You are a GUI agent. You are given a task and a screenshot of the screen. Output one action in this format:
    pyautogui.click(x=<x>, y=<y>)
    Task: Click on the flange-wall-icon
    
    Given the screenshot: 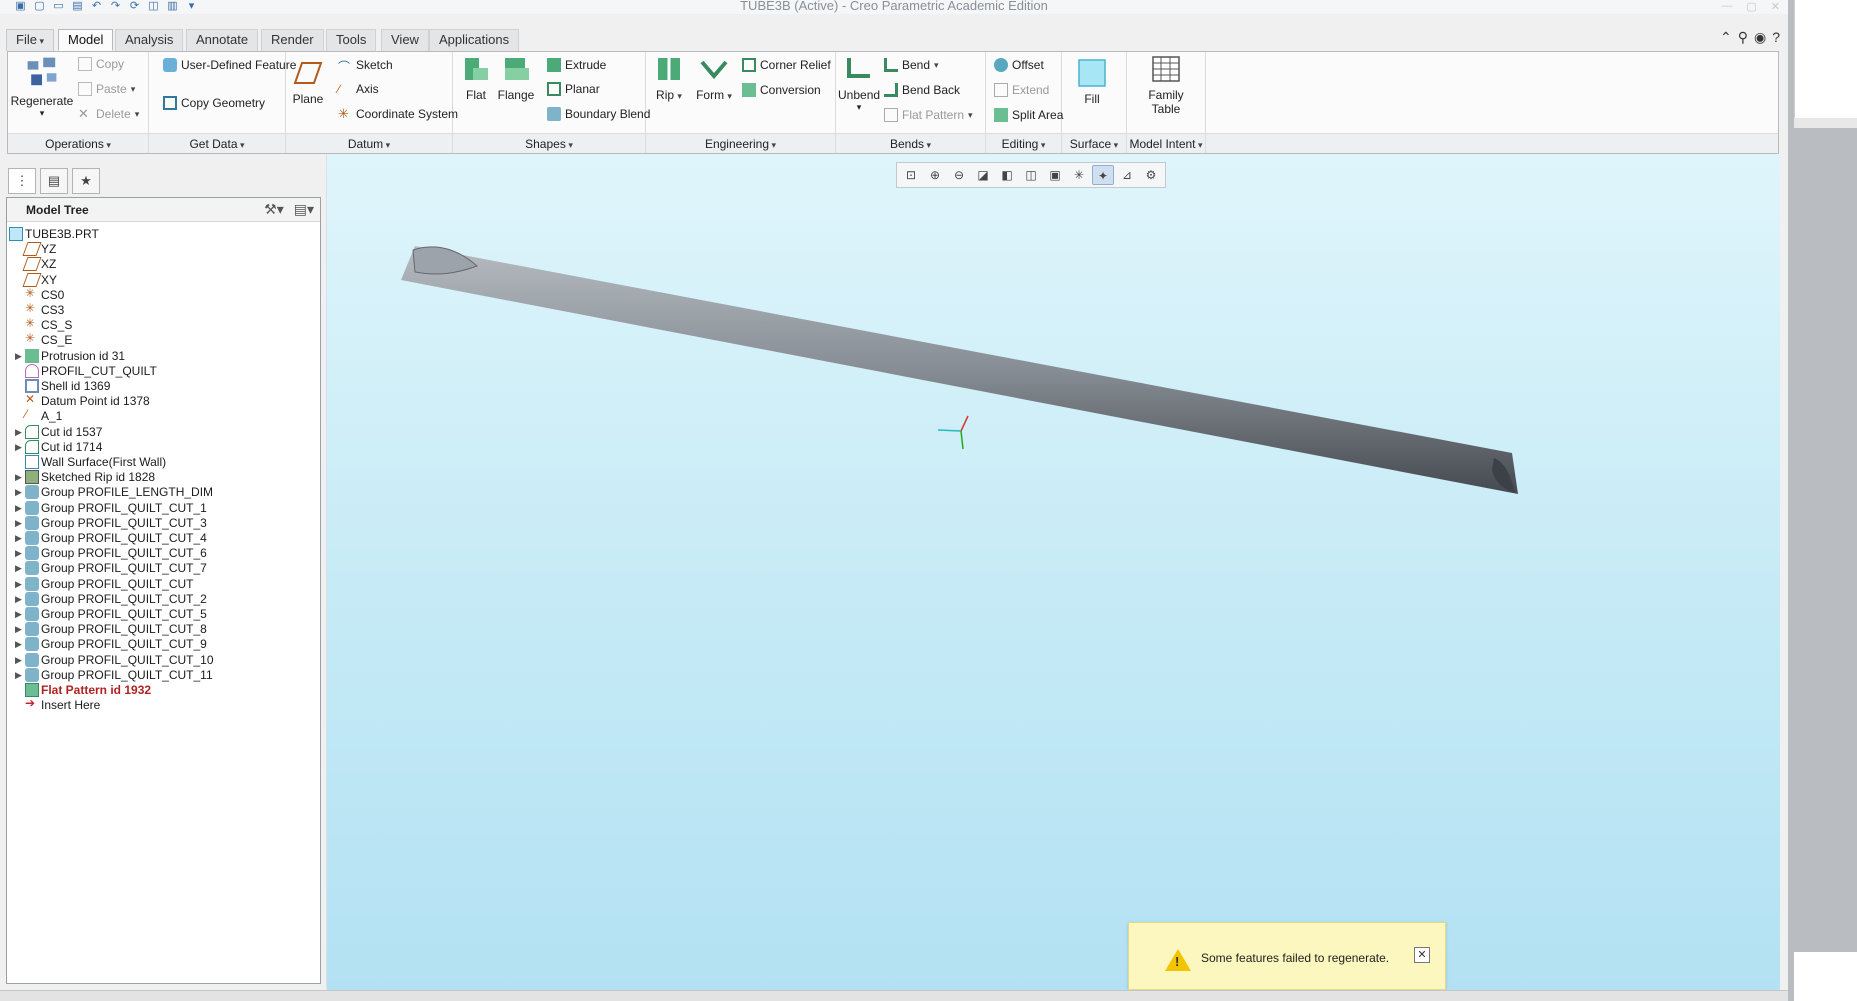 What is the action you would take?
    pyautogui.click(x=517, y=69)
    